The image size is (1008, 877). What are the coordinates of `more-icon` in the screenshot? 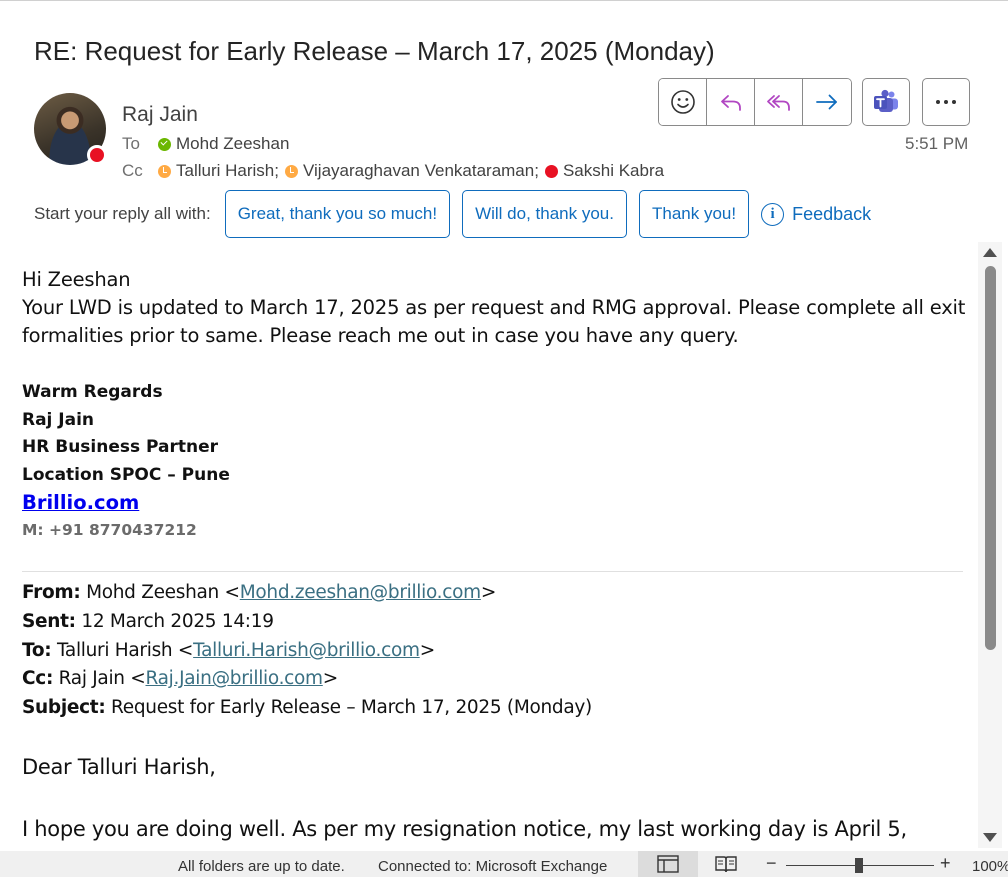 It's located at (946, 102).